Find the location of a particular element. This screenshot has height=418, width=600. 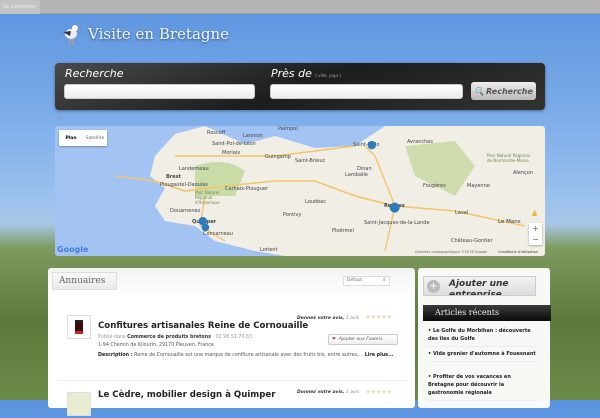

pegman-icon: ♟ is located at coordinates (534, 213).